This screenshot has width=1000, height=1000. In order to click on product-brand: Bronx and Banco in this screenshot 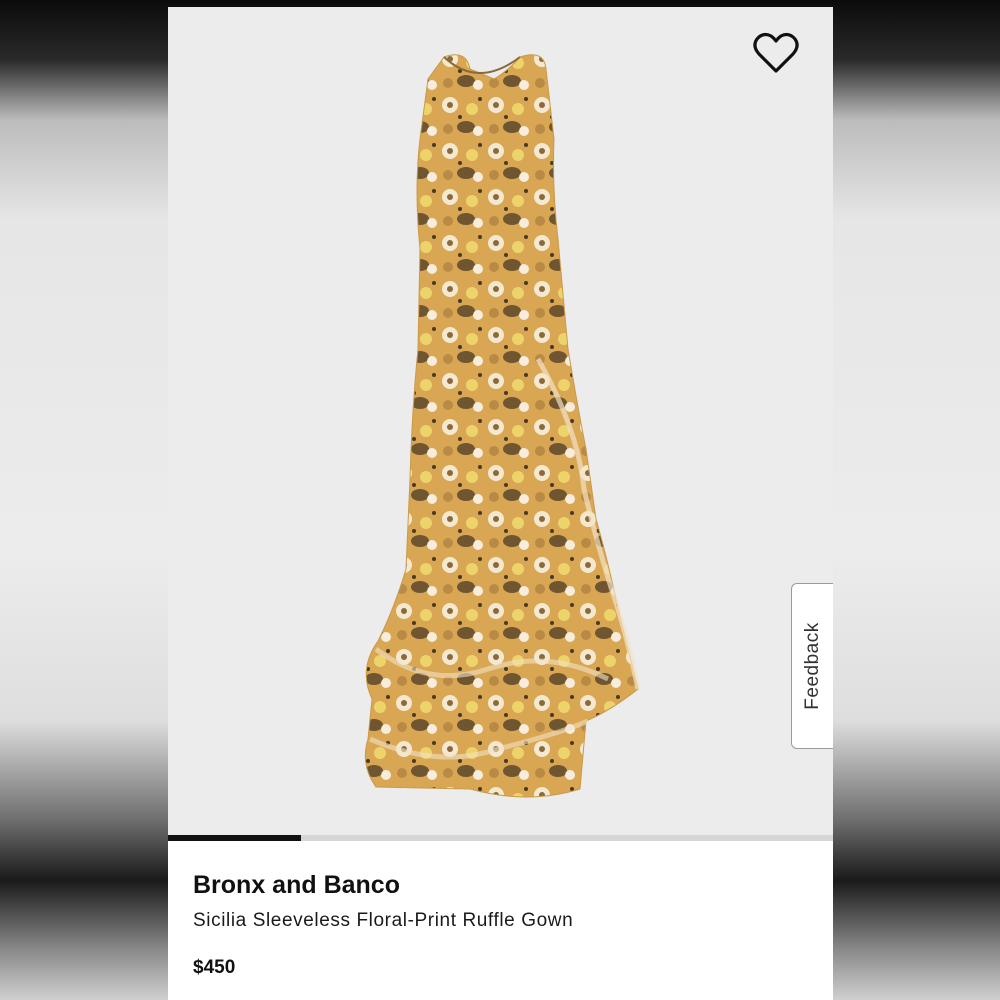, I will do `click(296, 885)`.